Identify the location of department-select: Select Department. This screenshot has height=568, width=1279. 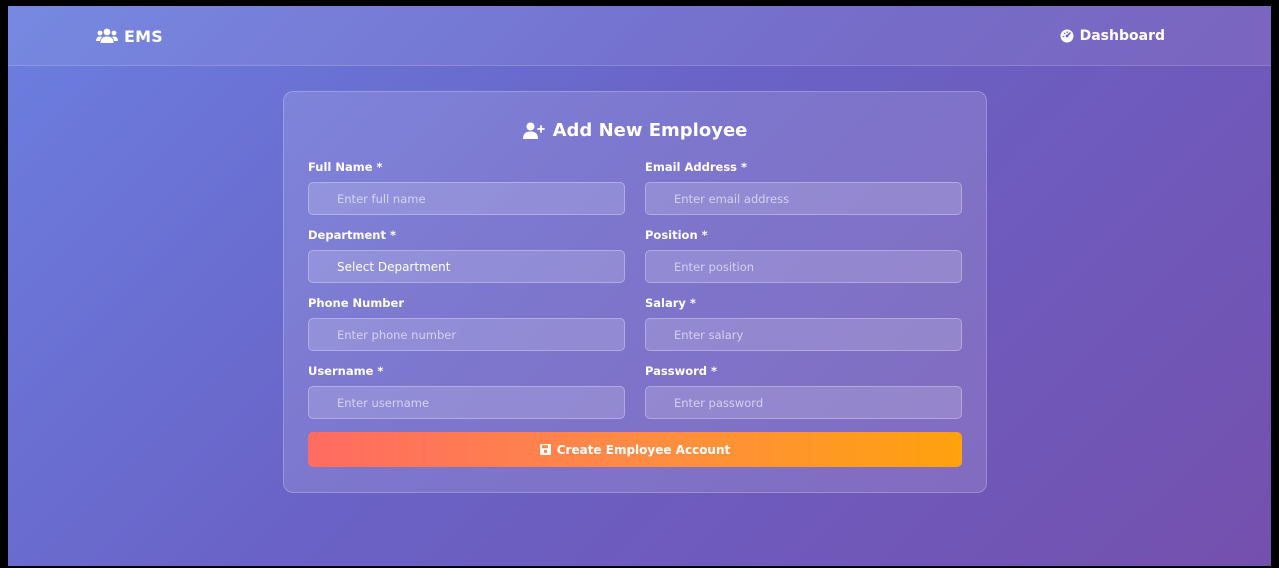
(466, 266).